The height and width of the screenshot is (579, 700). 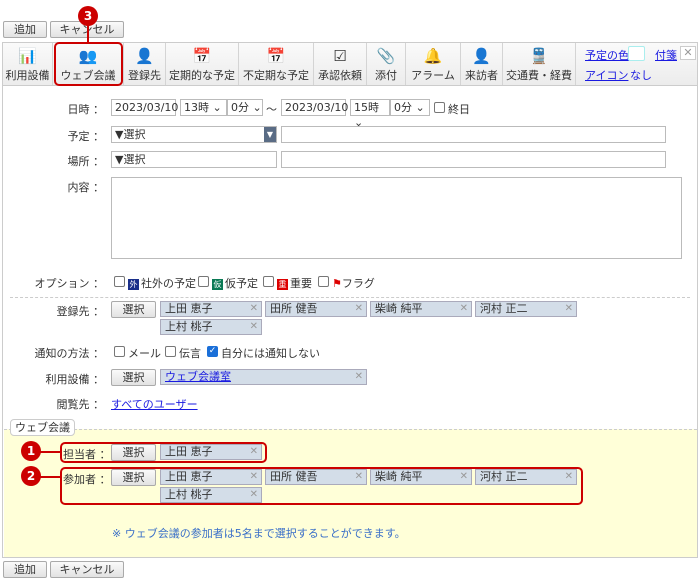 I want to click on place-input, so click(x=473, y=159).